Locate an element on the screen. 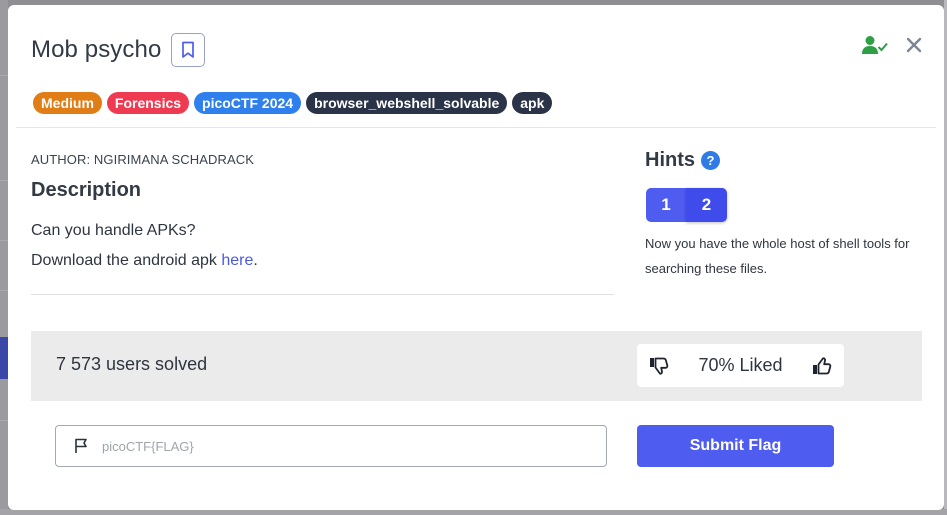 The height and width of the screenshot is (515, 947). description-text: Can you handle APKs? is located at coordinates (113, 230).